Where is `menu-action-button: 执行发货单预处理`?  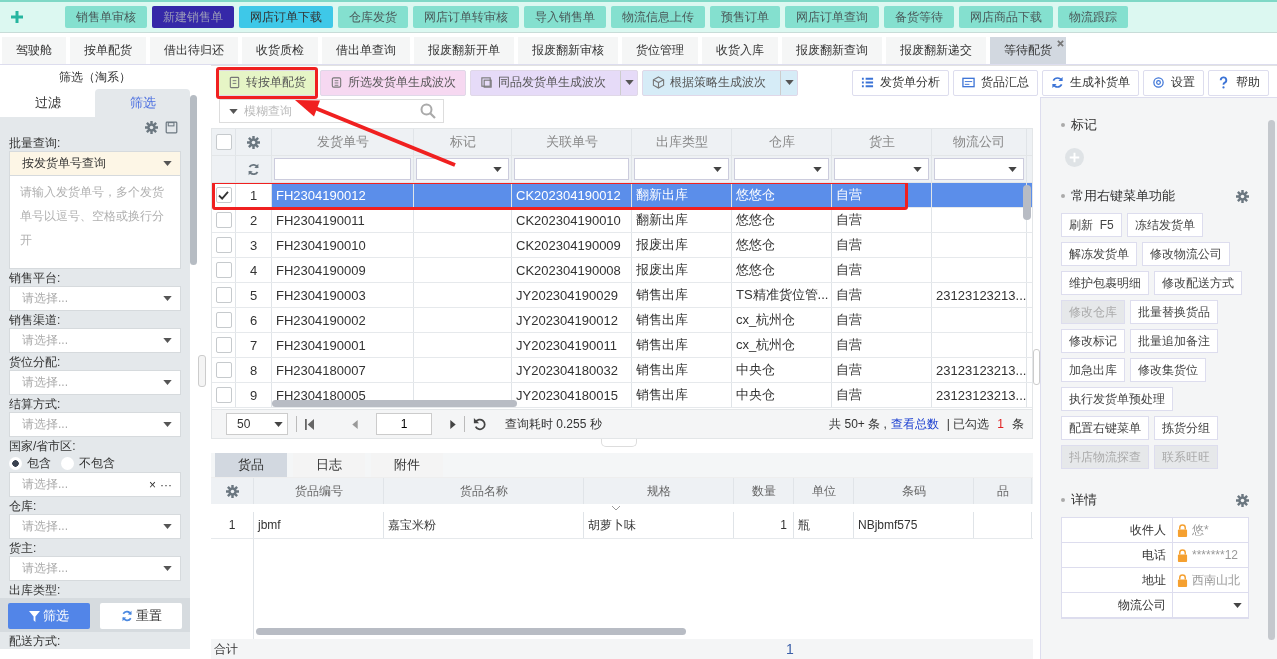
menu-action-button: 执行发货单预处理 is located at coordinates (1117, 399).